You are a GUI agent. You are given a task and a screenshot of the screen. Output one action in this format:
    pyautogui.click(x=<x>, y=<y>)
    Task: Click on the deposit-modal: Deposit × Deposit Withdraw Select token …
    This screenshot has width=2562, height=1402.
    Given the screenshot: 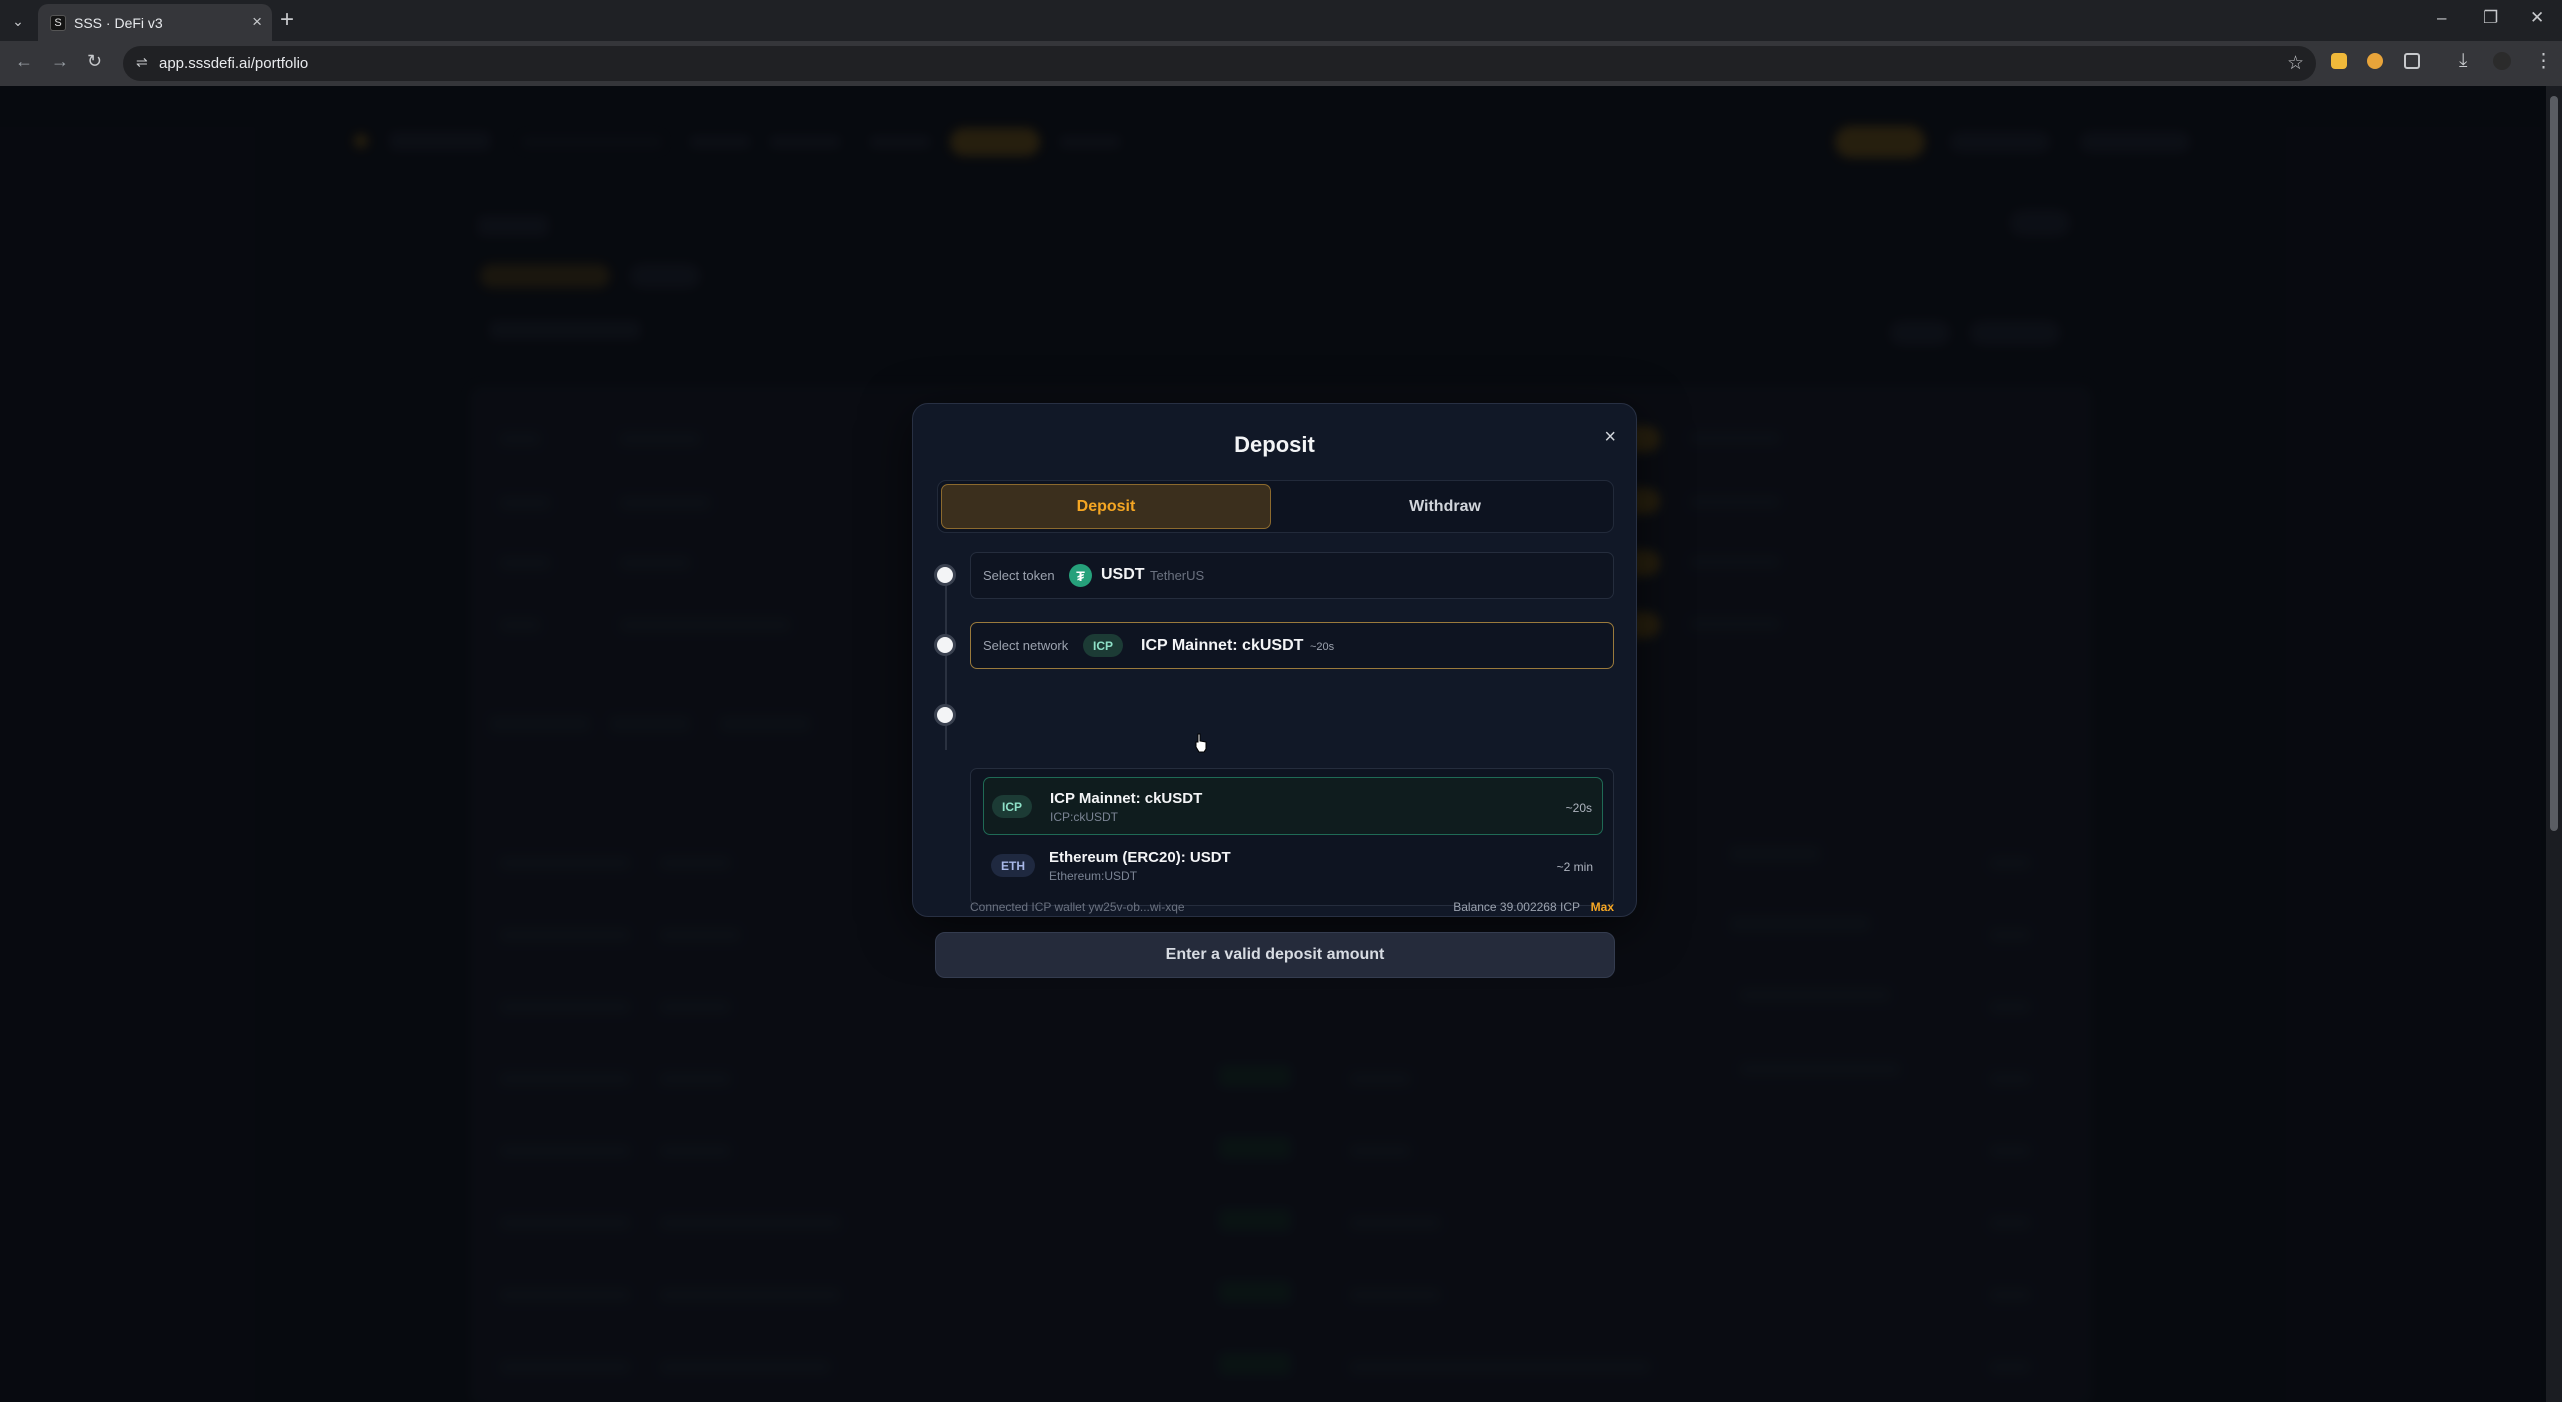 What is the action you would take?
    pyautogui.click(x=1274, y=690)
    